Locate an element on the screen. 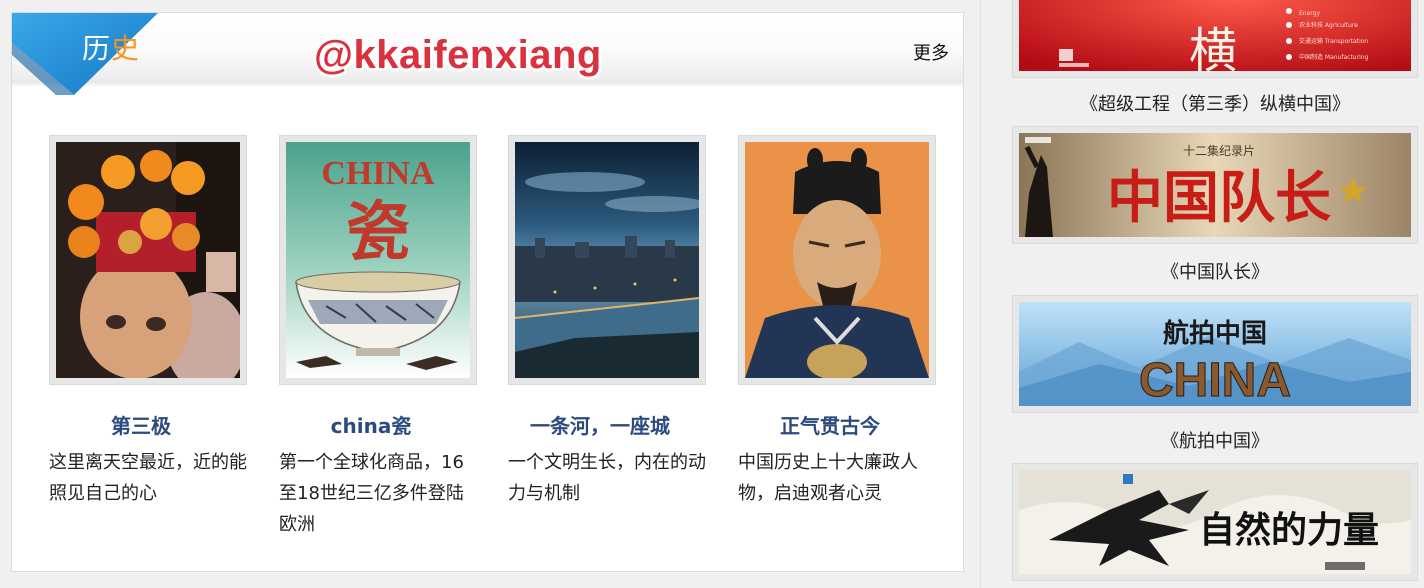 This screenshot has height=588, width=1424. sidebar-banner: 十二集纪录片 中国队长 is located at coordinates (1215, 185).